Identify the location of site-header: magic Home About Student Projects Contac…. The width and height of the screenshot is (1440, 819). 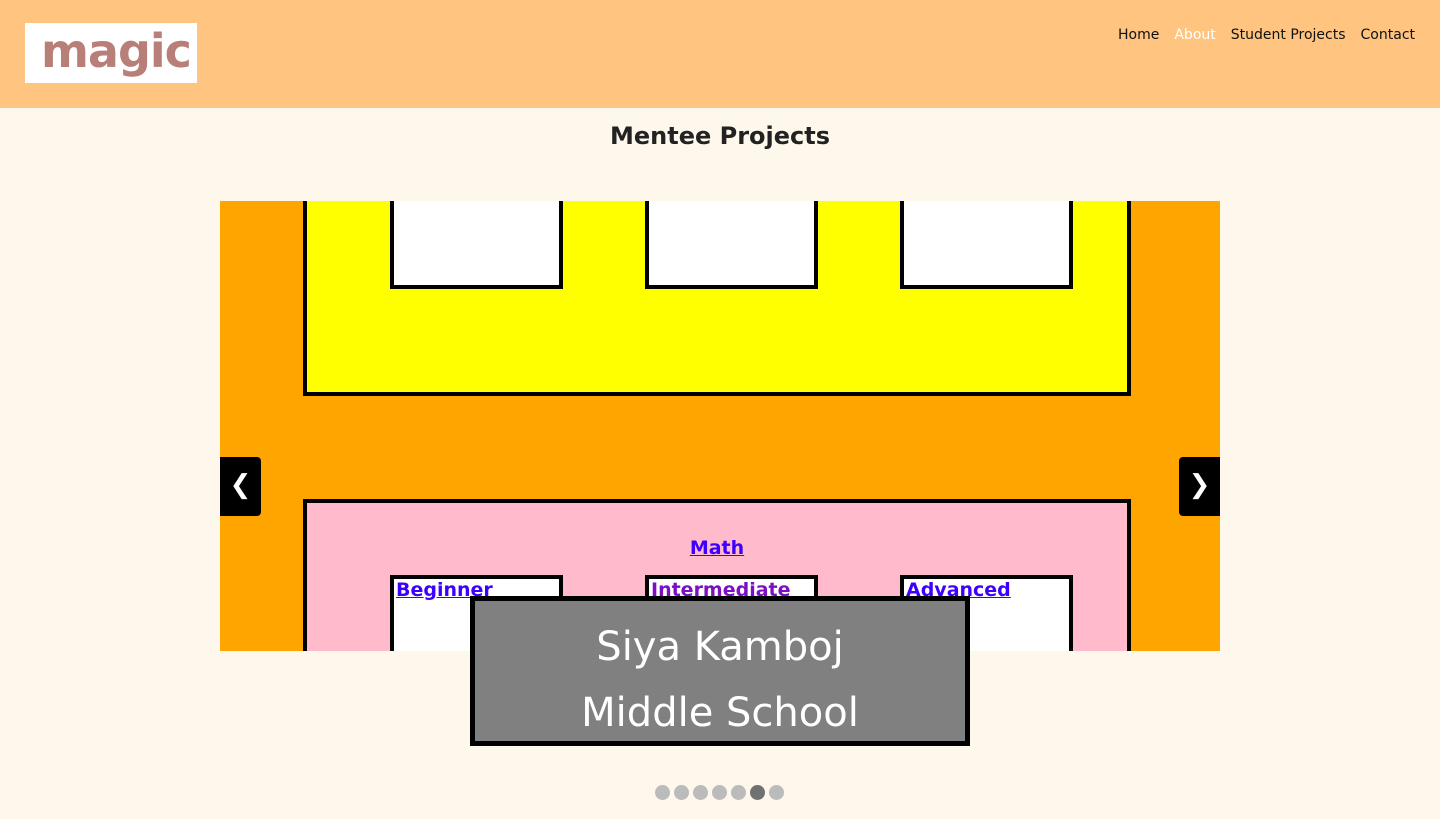
(720, 54).